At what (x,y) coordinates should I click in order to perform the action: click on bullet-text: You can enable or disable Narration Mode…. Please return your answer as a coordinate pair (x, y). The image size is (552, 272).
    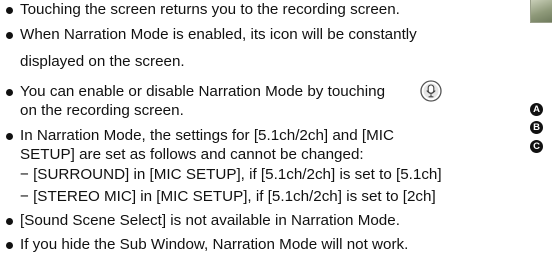
    Looking at the image, I should click on (203, 91).